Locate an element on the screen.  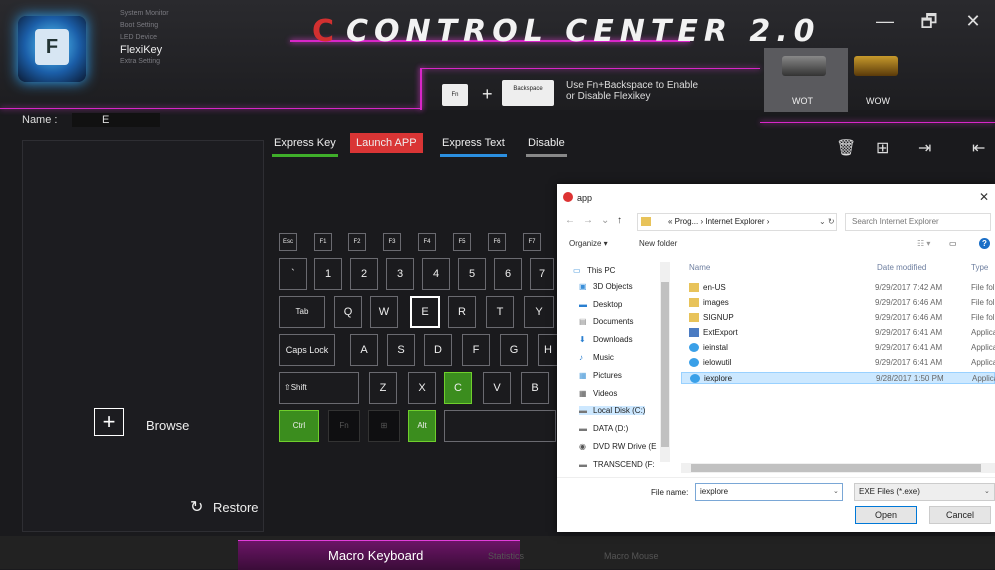
file-row: images 9/29/2017 6:46 AM File fol is located at coordinates (838, 303).